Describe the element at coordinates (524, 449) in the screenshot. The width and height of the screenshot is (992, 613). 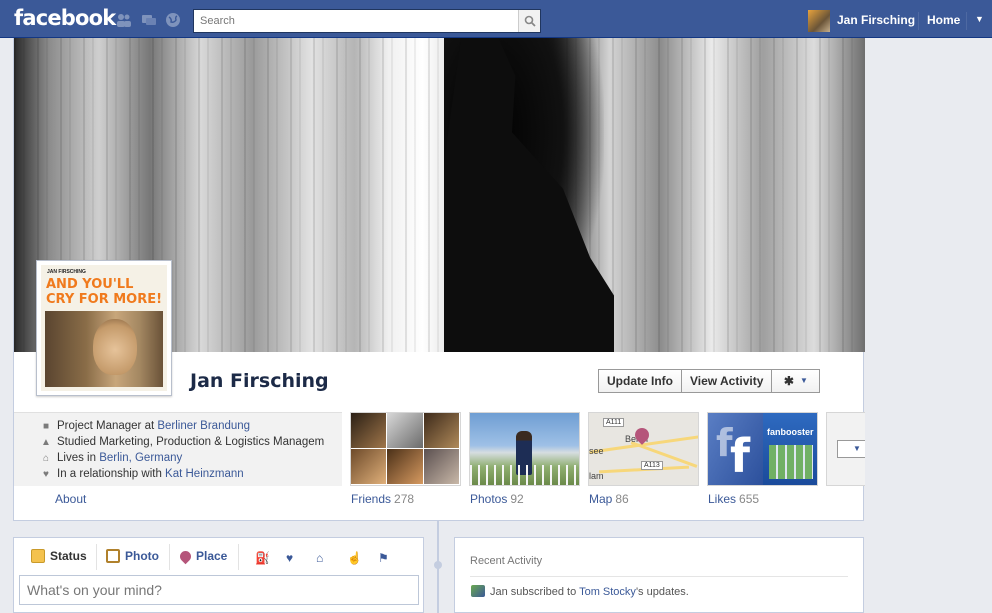
I see `photos-tile` at that location.